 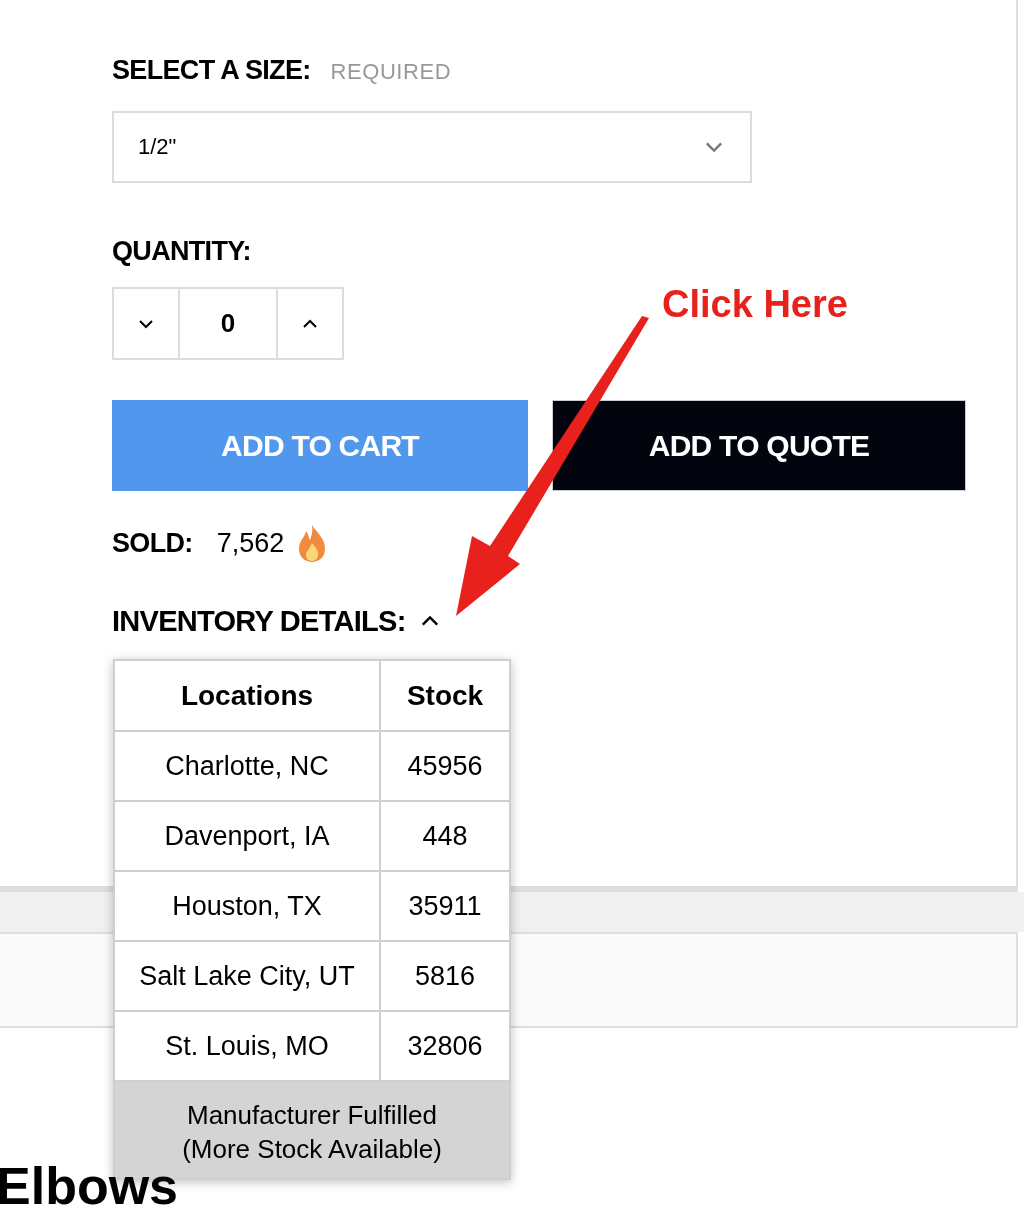 I want to click on required-note: REQUIRED, so click(x=391, y=72).